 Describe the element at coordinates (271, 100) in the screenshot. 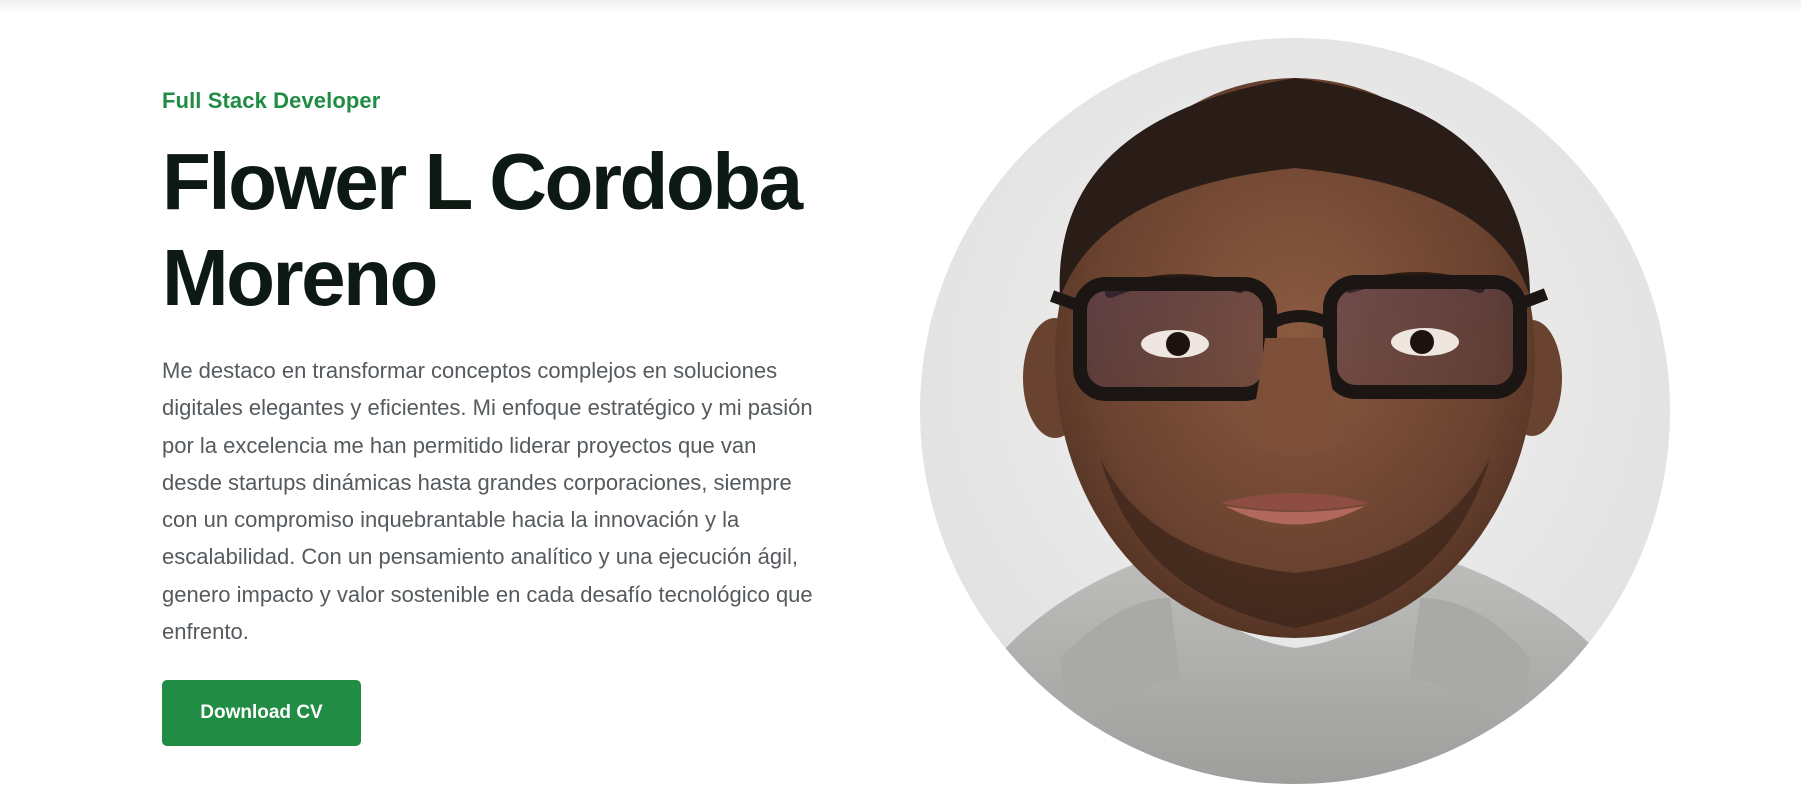

I see `role-label: Full Stack Developer` at that location.